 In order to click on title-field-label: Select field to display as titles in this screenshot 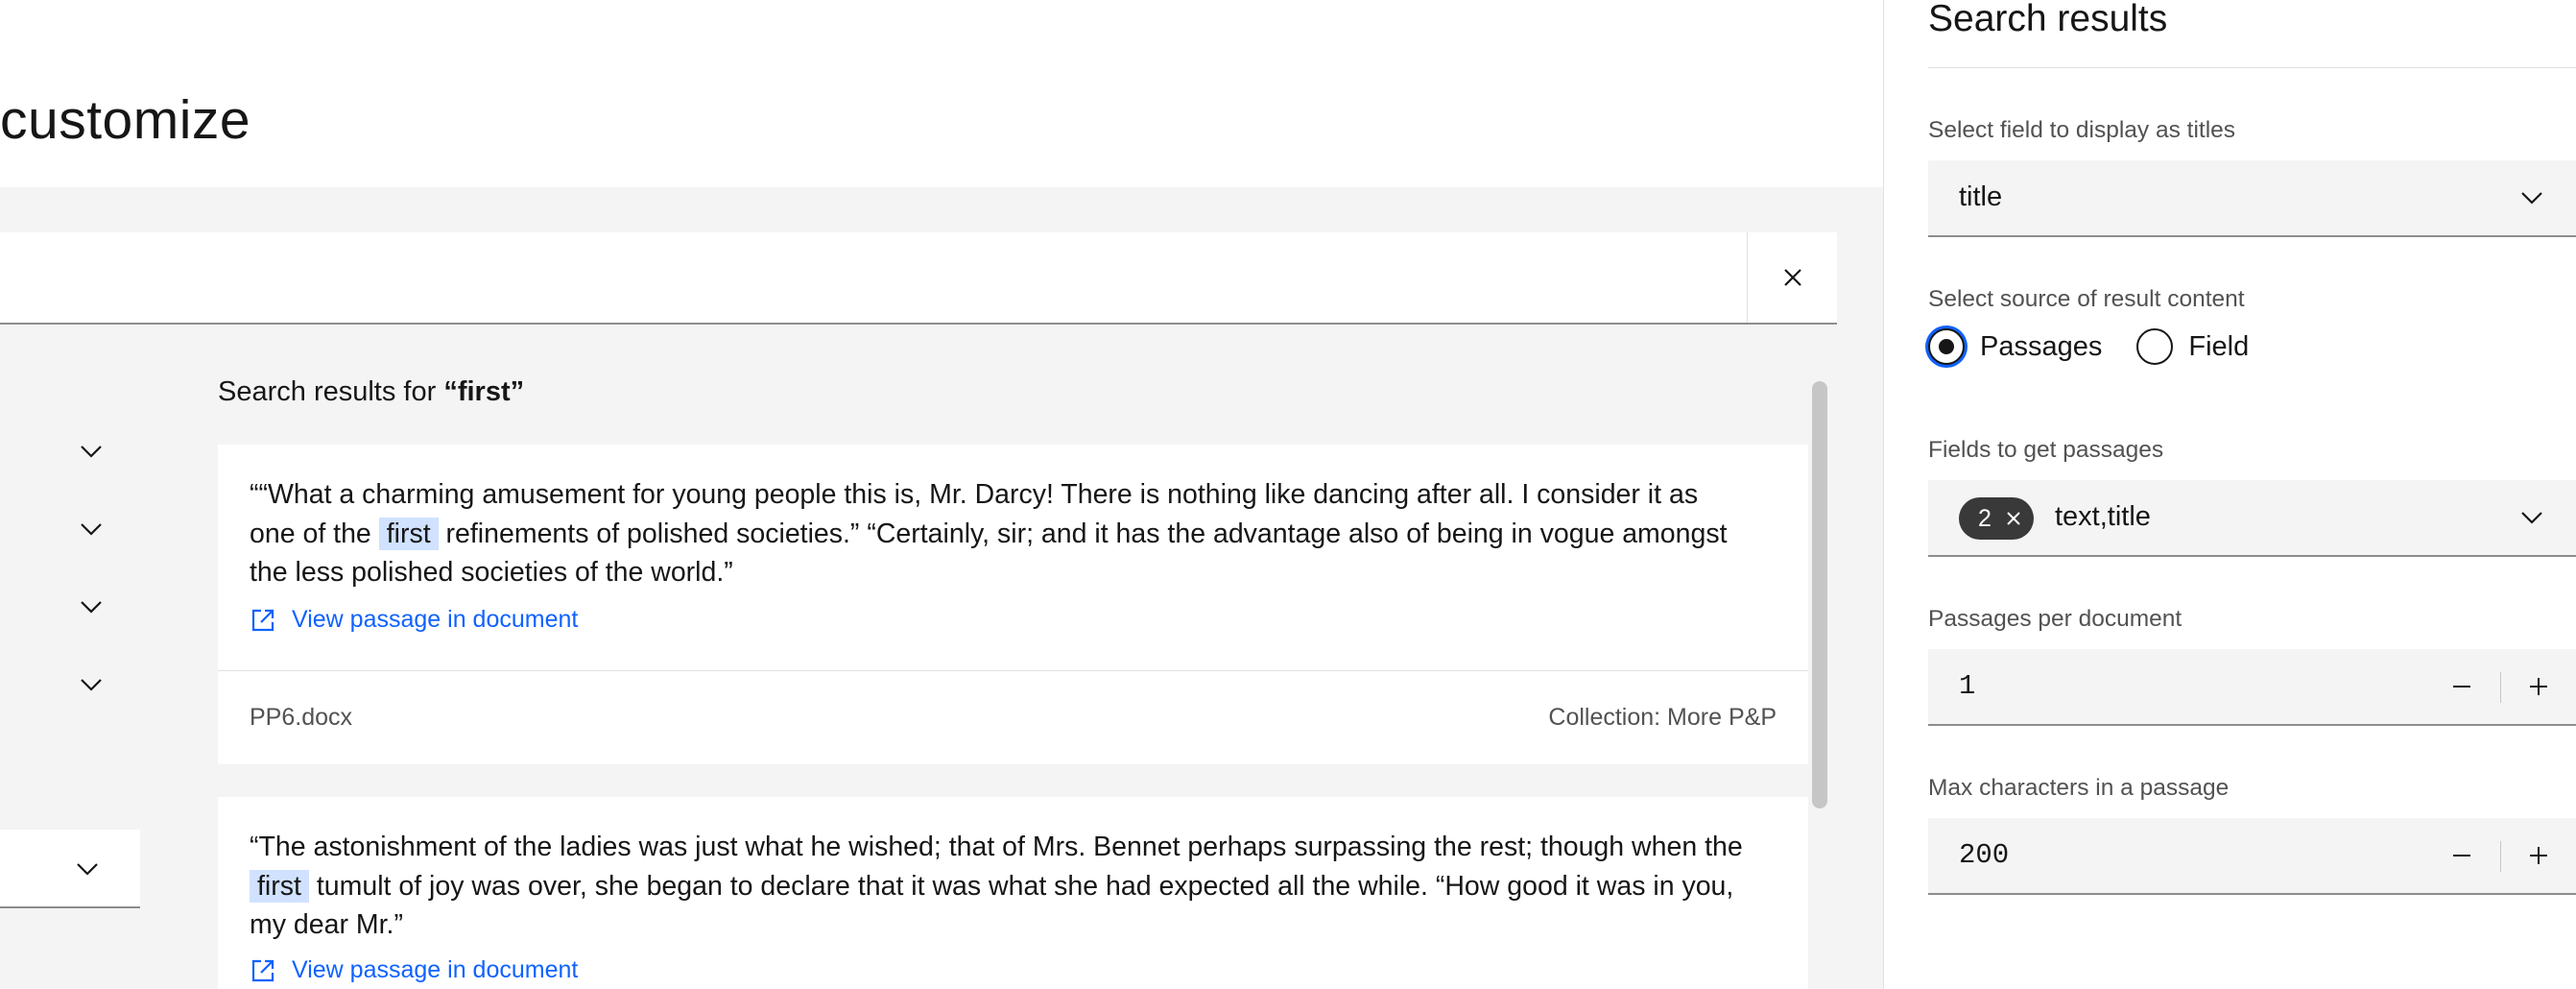, I will do `click(2082, 130)`.